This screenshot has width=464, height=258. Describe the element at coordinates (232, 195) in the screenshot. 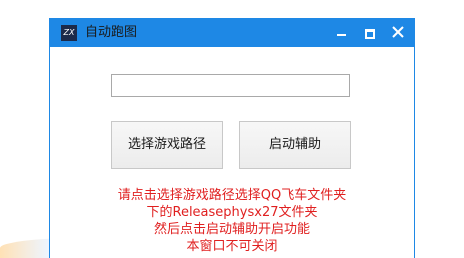

I see `instruction-line: 请点击选择游戏路径选择QQ飞车文件夹` at that location.